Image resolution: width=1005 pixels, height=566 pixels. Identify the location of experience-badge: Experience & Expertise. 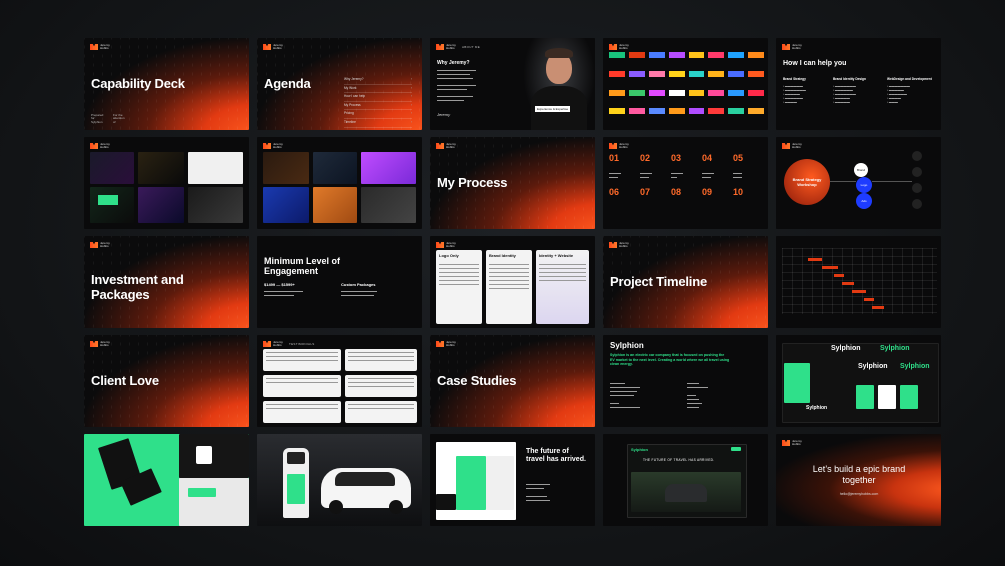
(553, 109).